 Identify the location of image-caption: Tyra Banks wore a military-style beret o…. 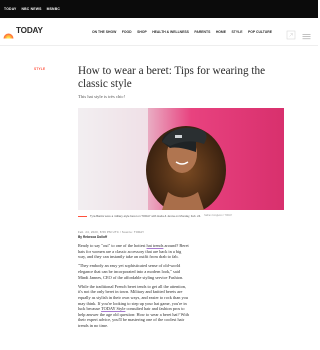
(146, 216).